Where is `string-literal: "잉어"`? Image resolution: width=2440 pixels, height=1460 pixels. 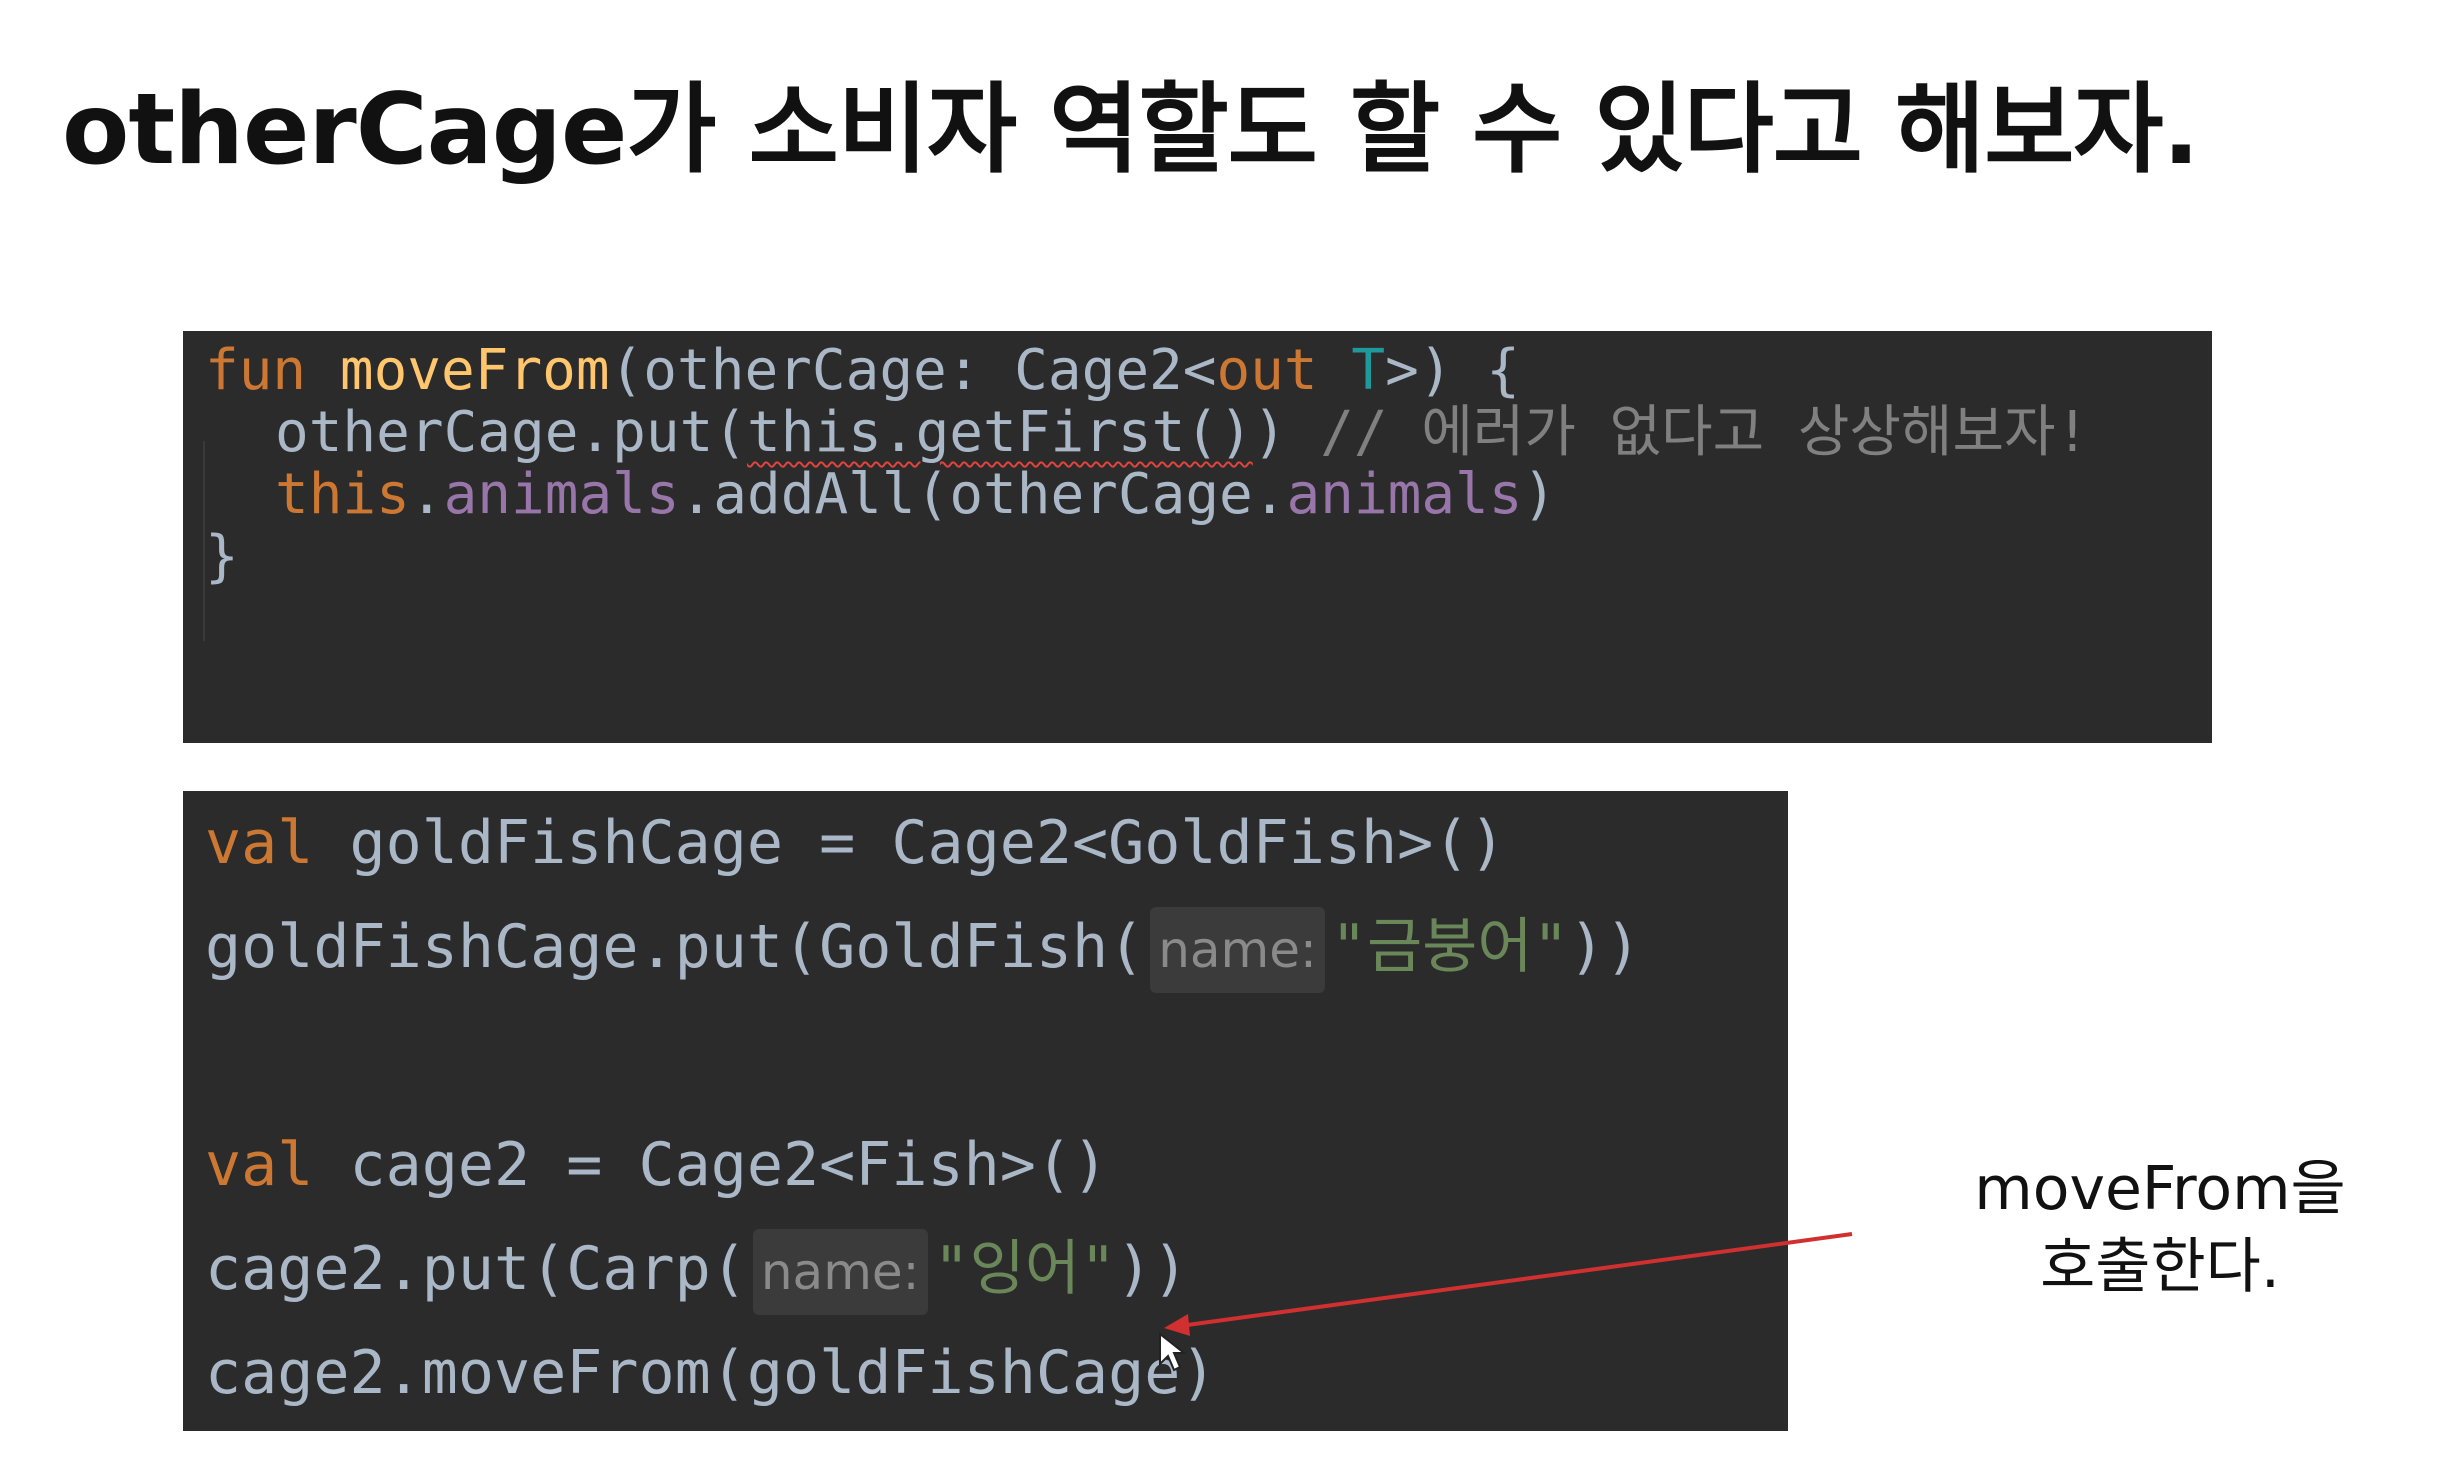 string-literal: "잉어" is located at coordinates (1025, 1269).